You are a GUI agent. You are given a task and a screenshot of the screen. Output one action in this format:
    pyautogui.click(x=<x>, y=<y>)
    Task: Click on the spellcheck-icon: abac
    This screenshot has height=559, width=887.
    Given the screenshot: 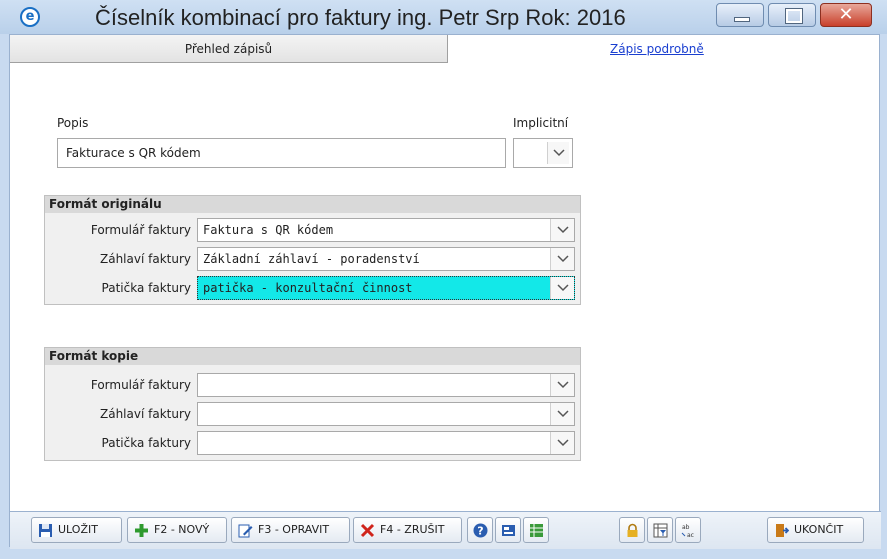 What is the action you would take?
    pyautogui.click(x=687, y=531)
    